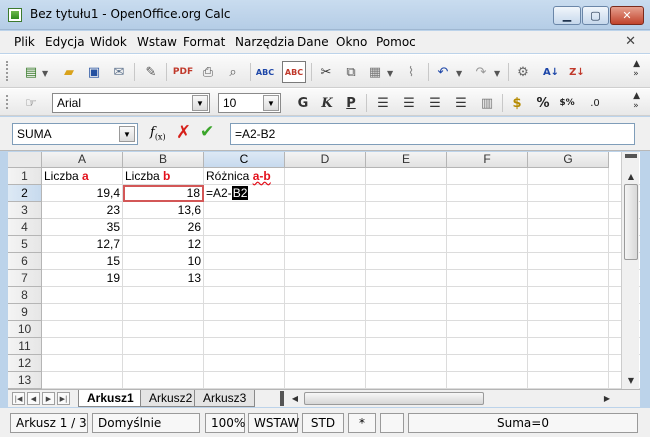  I want to click on row-header-10: 10, so click(25, 329).